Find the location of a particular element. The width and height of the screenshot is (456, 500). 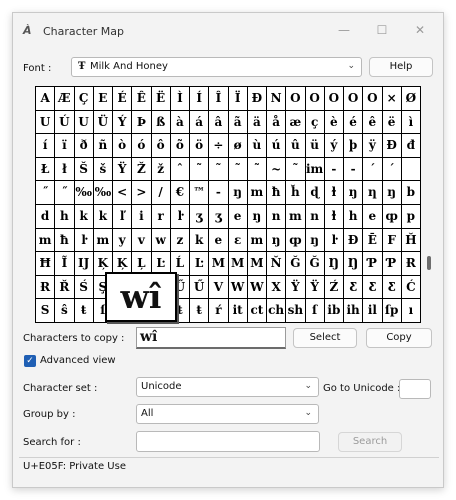

close-button: ✕ is located at coordinates (420, 30).